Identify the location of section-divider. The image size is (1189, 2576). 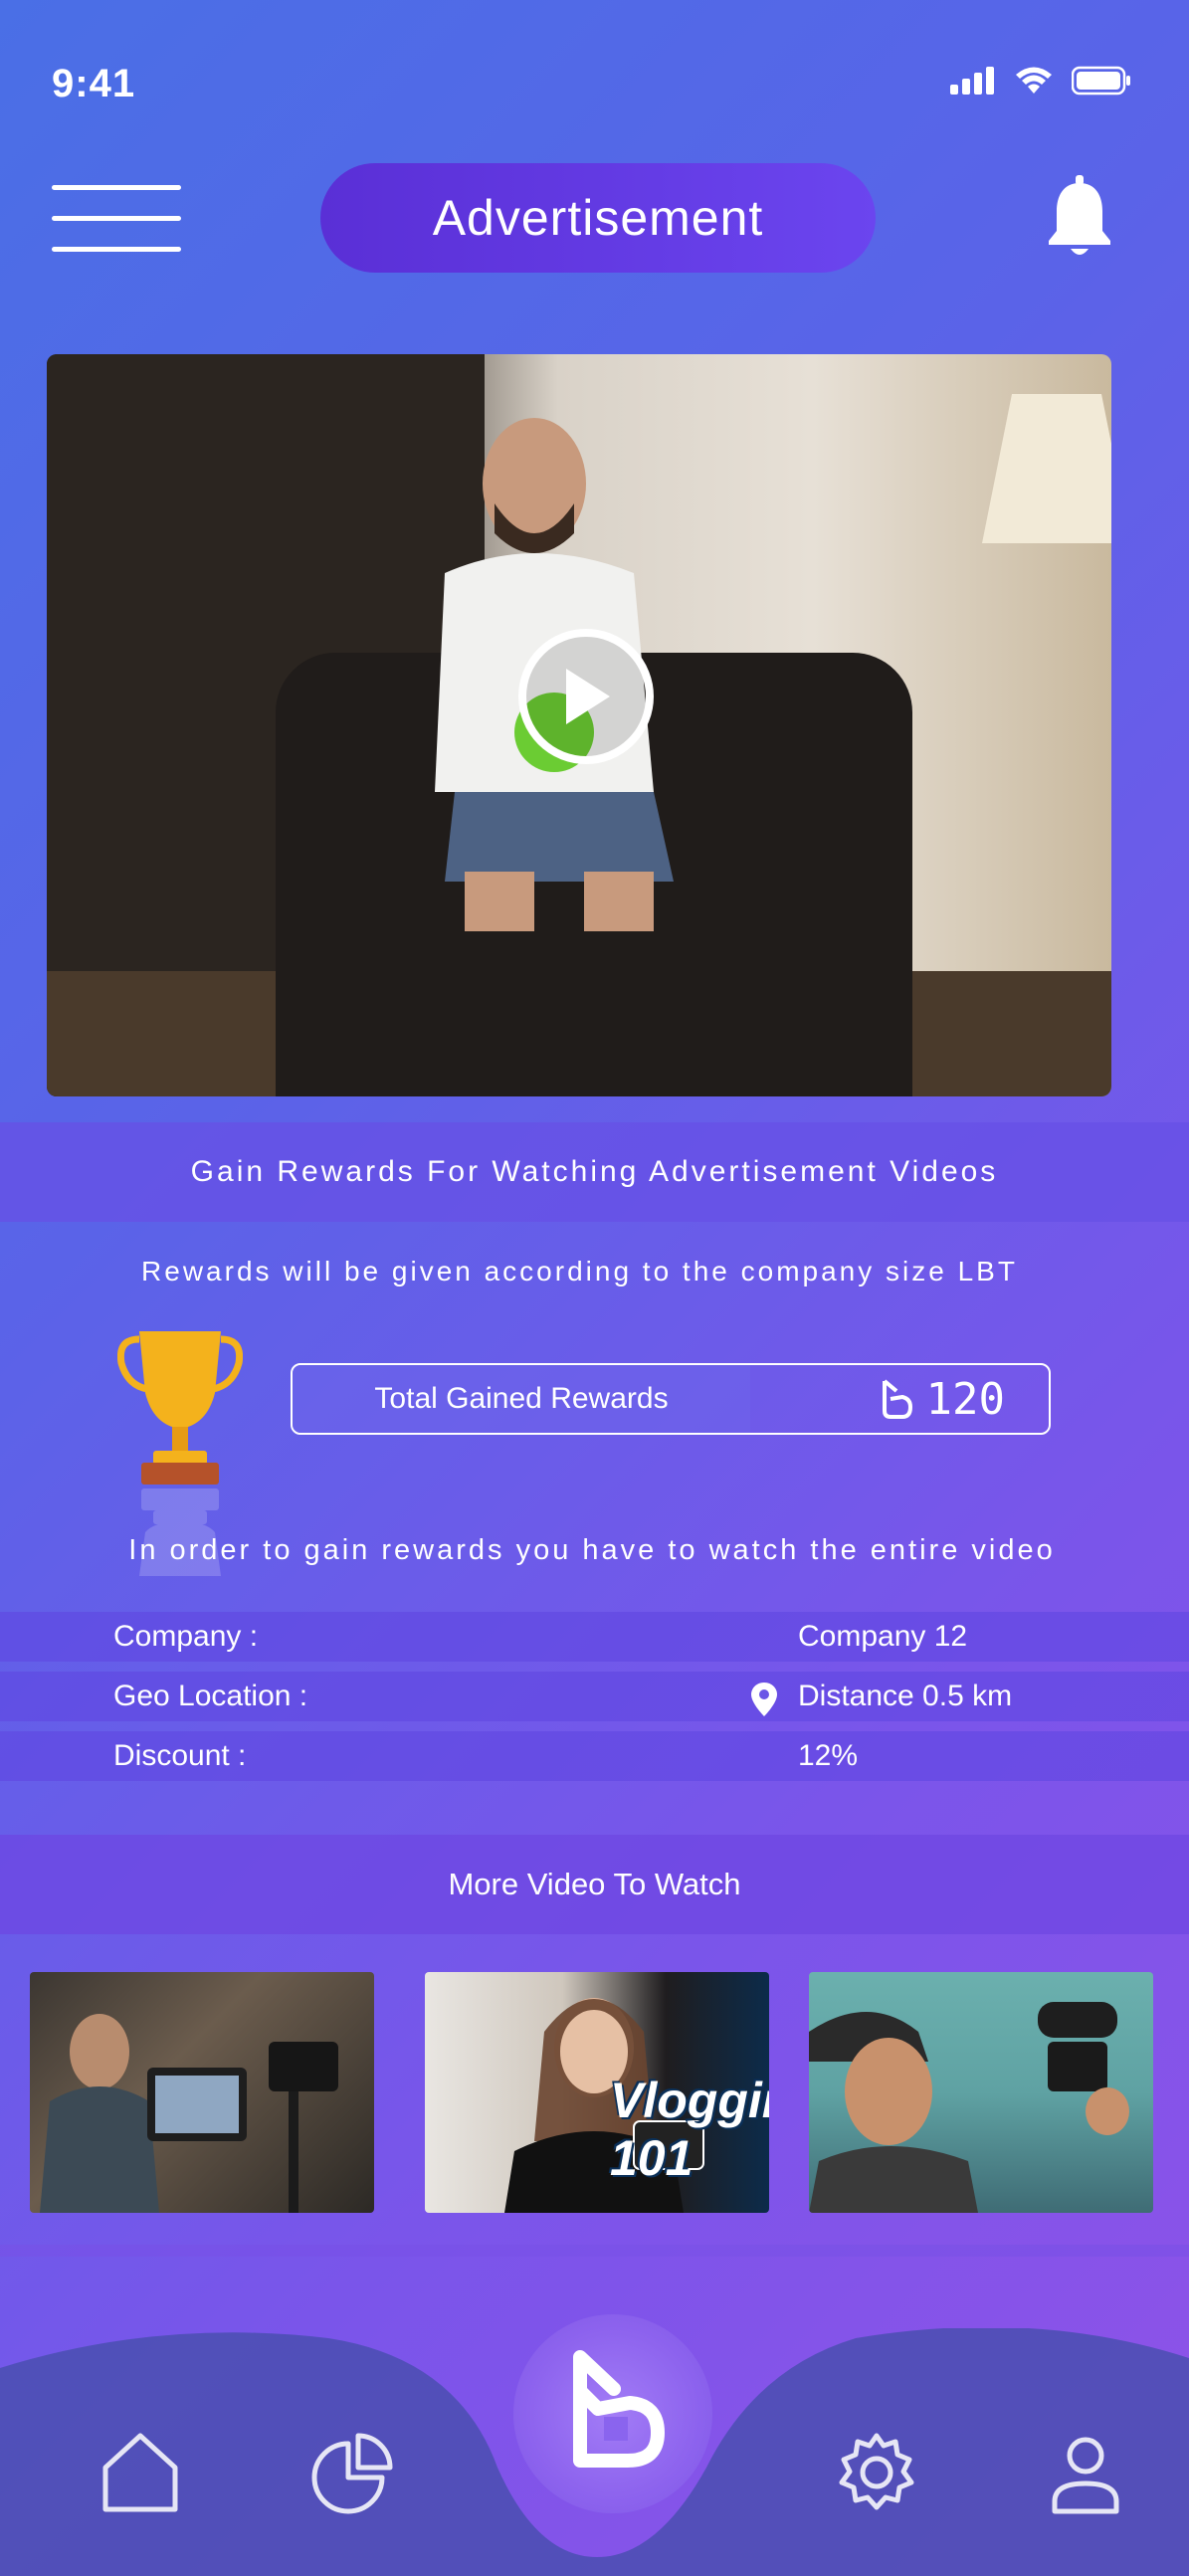
(594, 2251).